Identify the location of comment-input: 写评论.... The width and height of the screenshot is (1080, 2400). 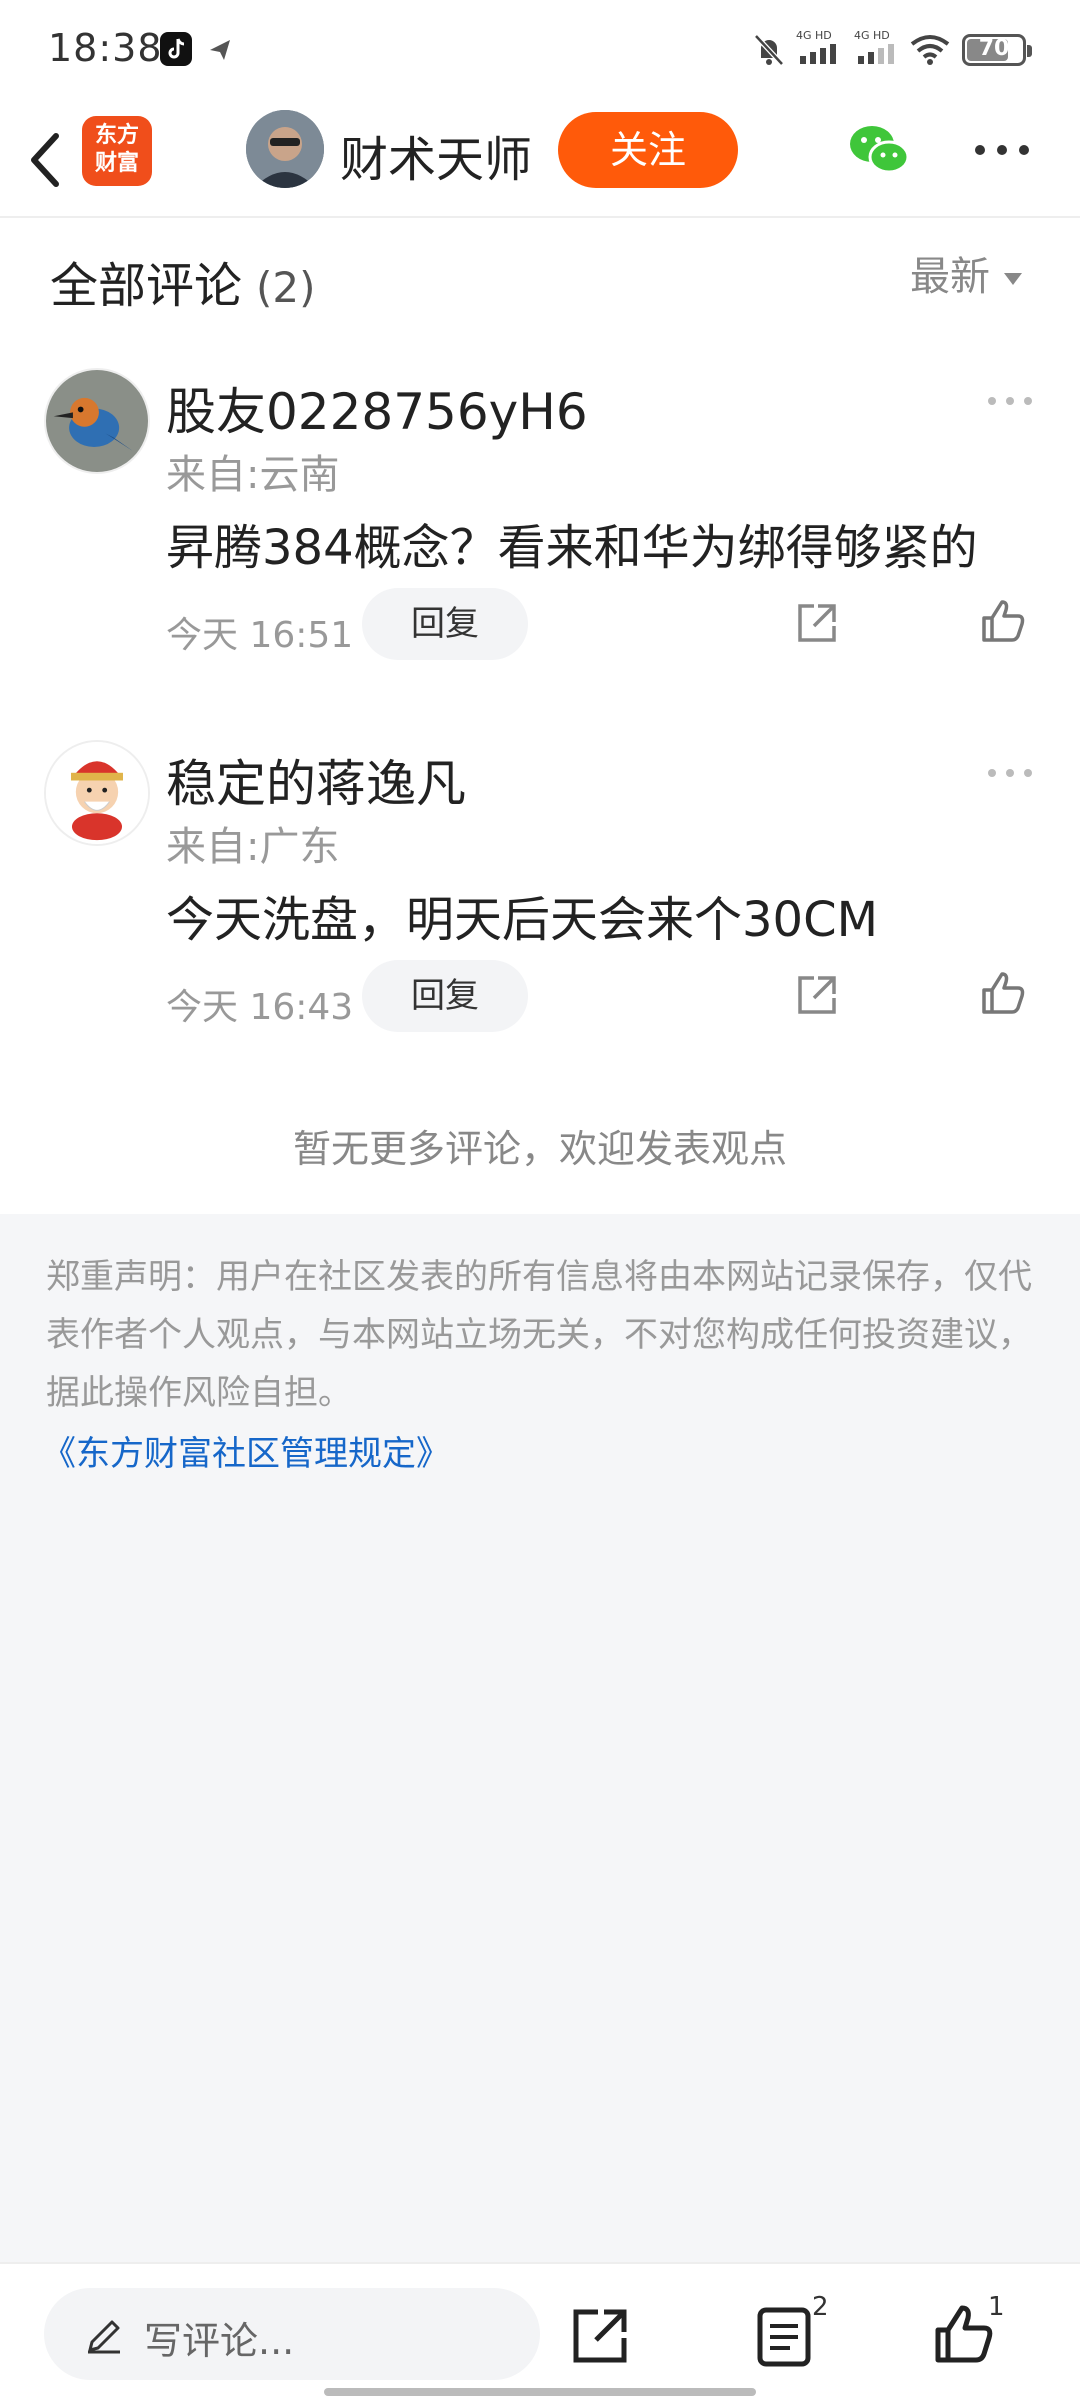
(292, 2334).